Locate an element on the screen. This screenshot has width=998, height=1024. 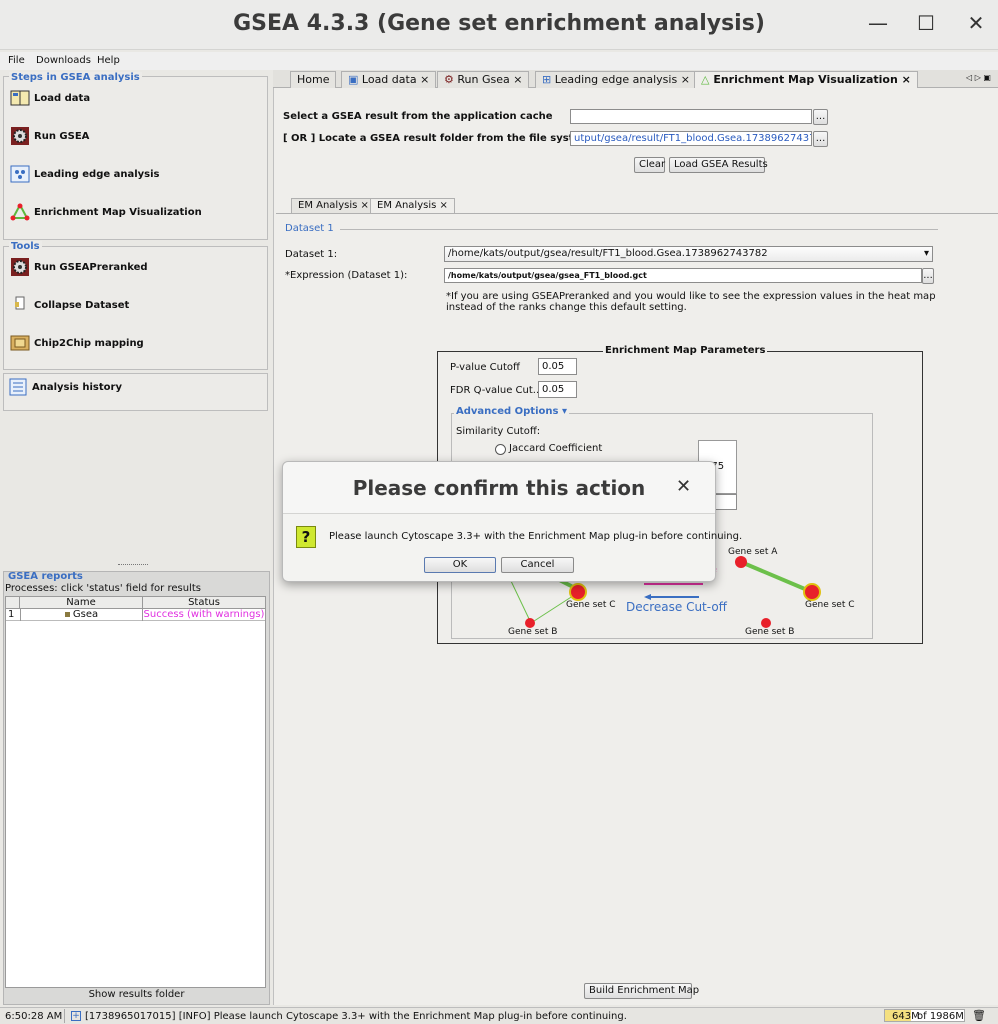
col-name-header: Name is located at coordinates (81, 603).